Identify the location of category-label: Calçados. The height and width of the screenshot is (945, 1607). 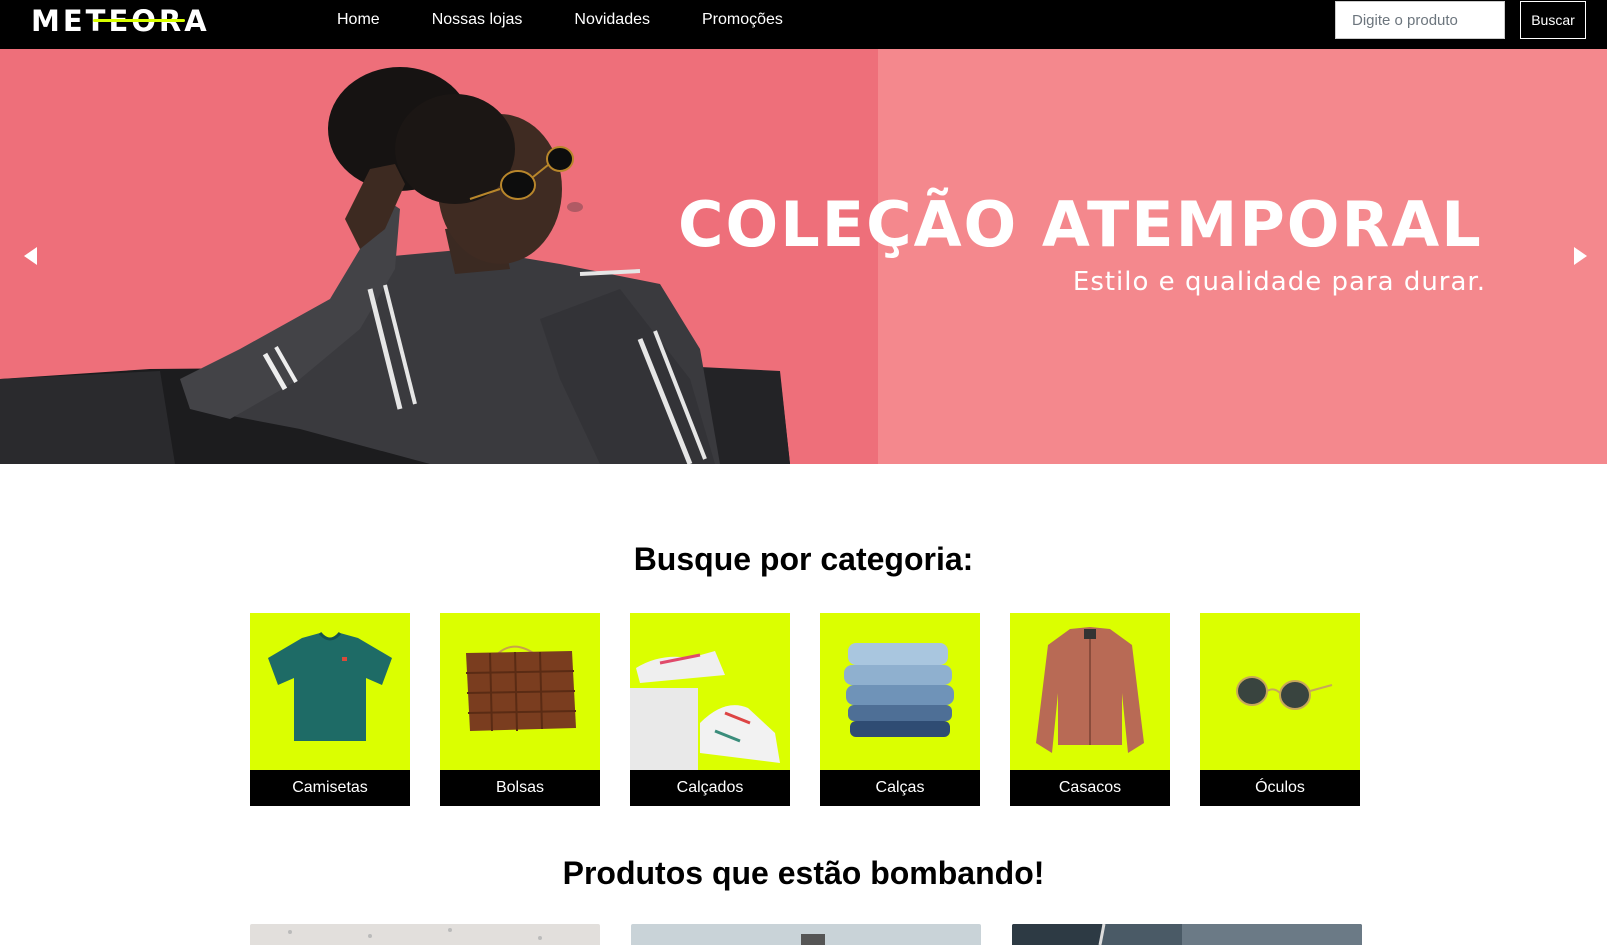
(710, 788).